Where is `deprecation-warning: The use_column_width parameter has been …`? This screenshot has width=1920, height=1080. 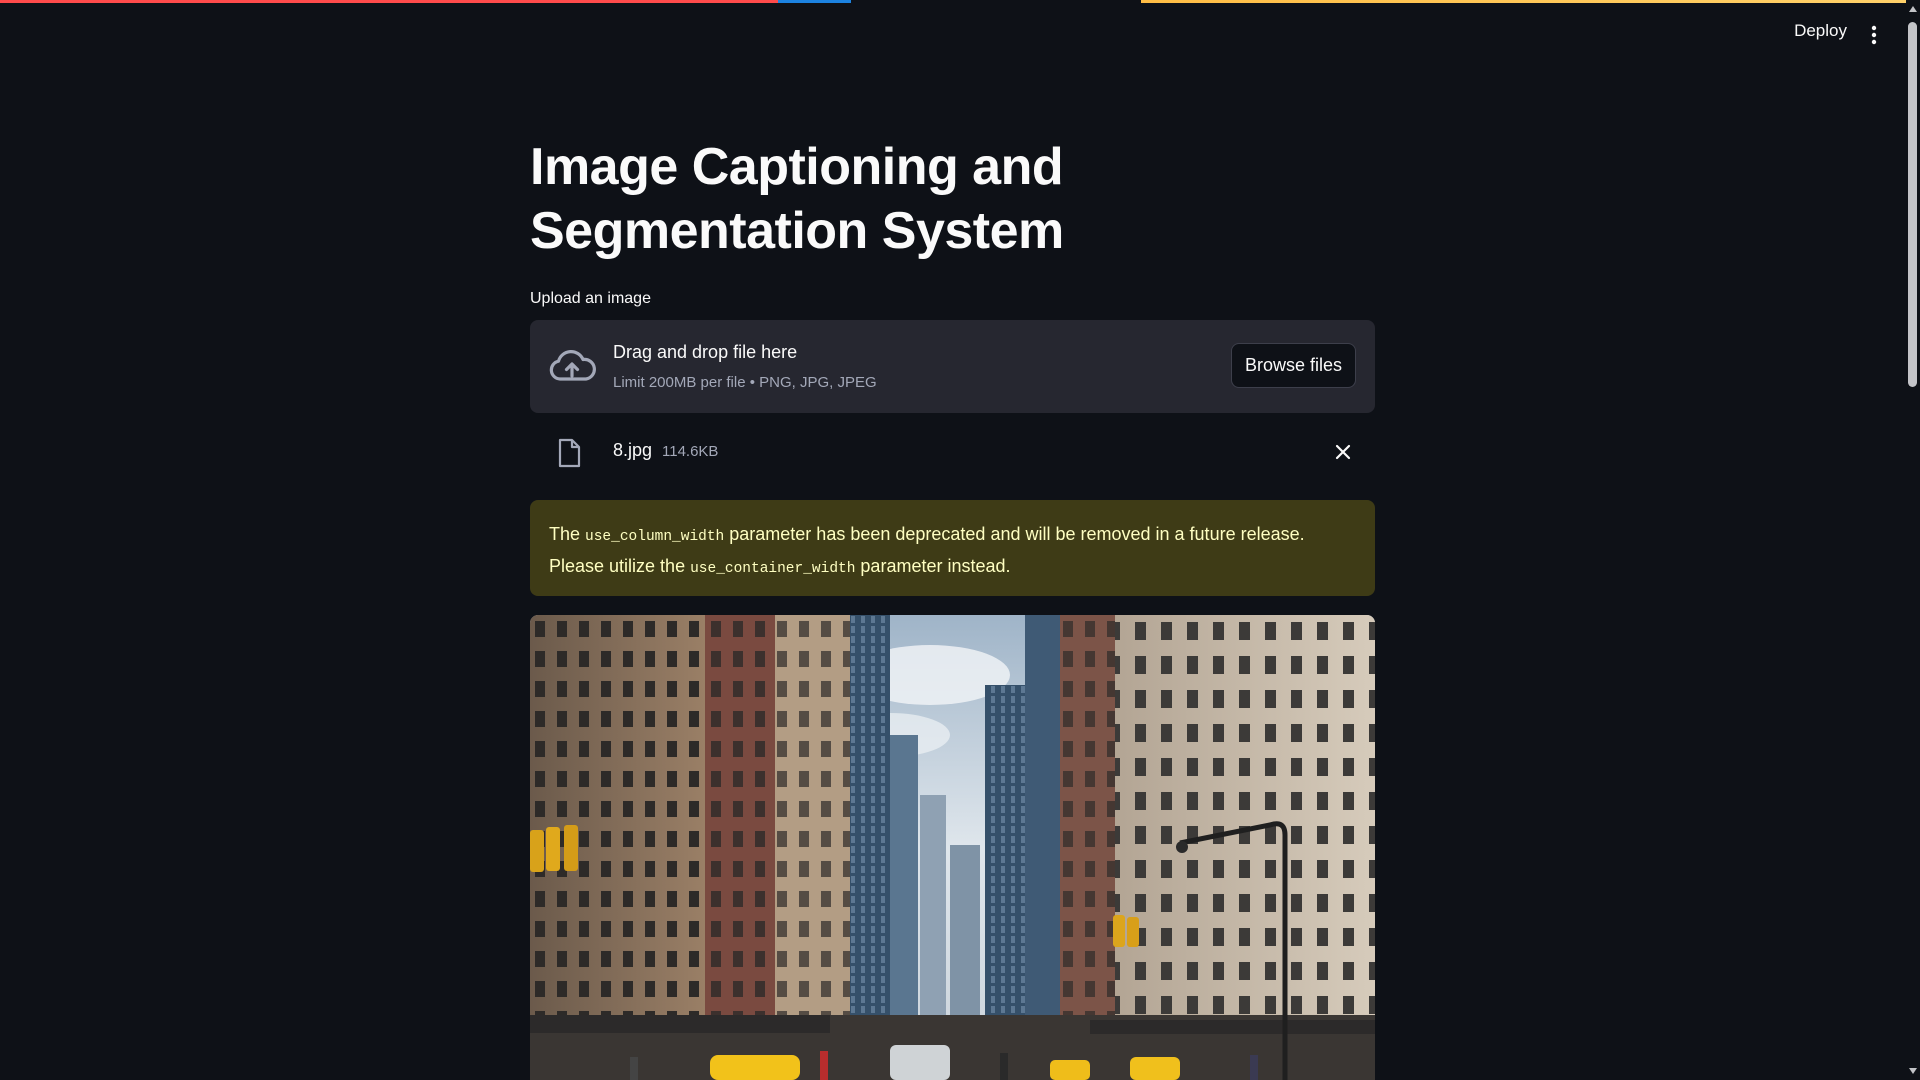
deprecation-warning: The use_column_width parameter has been … is located at coordinates (952, 548).